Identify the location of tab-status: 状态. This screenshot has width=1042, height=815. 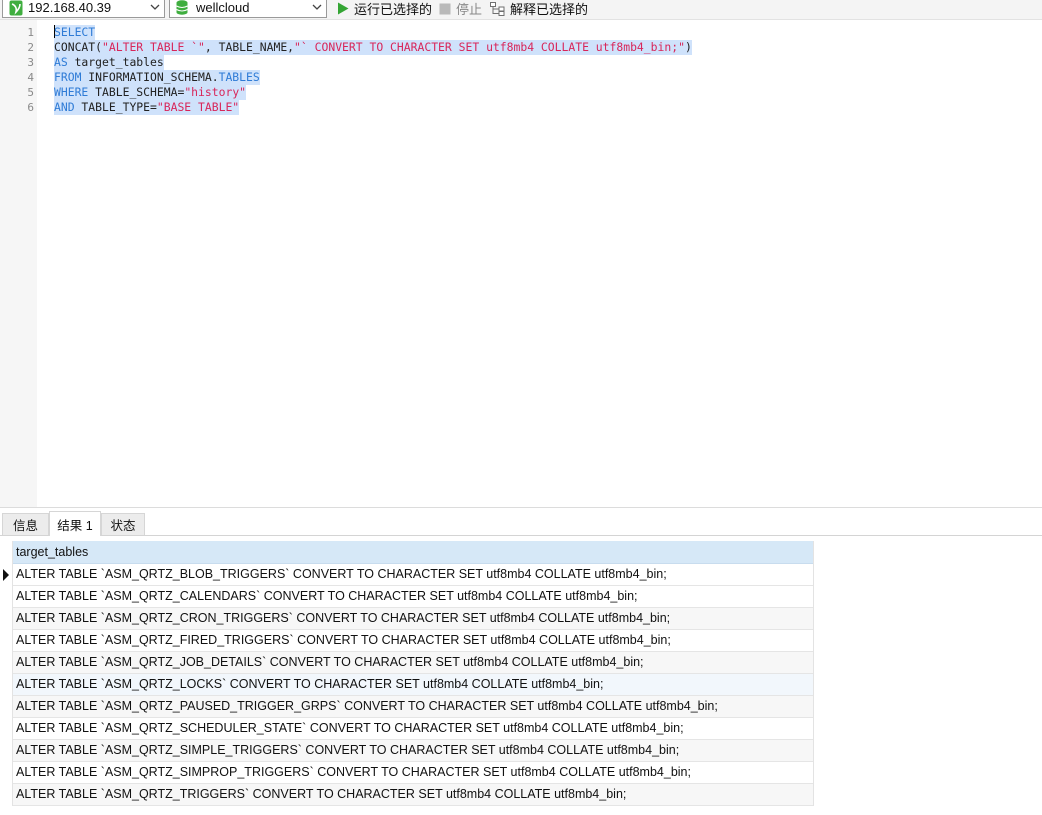
(123, 524).